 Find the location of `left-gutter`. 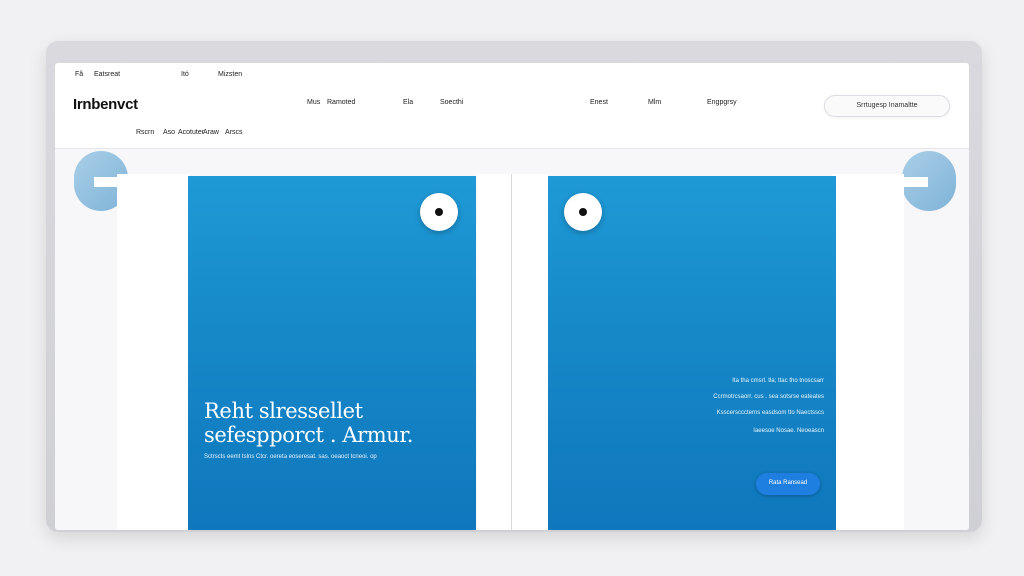

left-gutter is located at coordinates (494, 352).